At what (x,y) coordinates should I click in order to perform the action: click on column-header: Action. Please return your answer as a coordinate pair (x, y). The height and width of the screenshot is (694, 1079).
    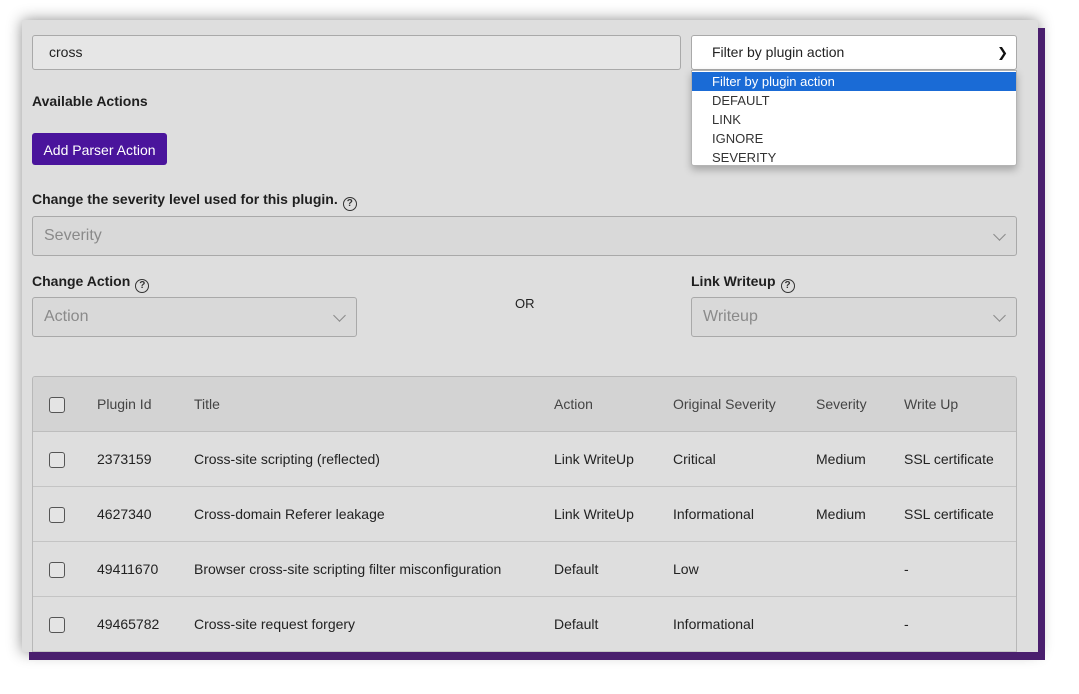
    Looking at the image, I should click on (573, 404).